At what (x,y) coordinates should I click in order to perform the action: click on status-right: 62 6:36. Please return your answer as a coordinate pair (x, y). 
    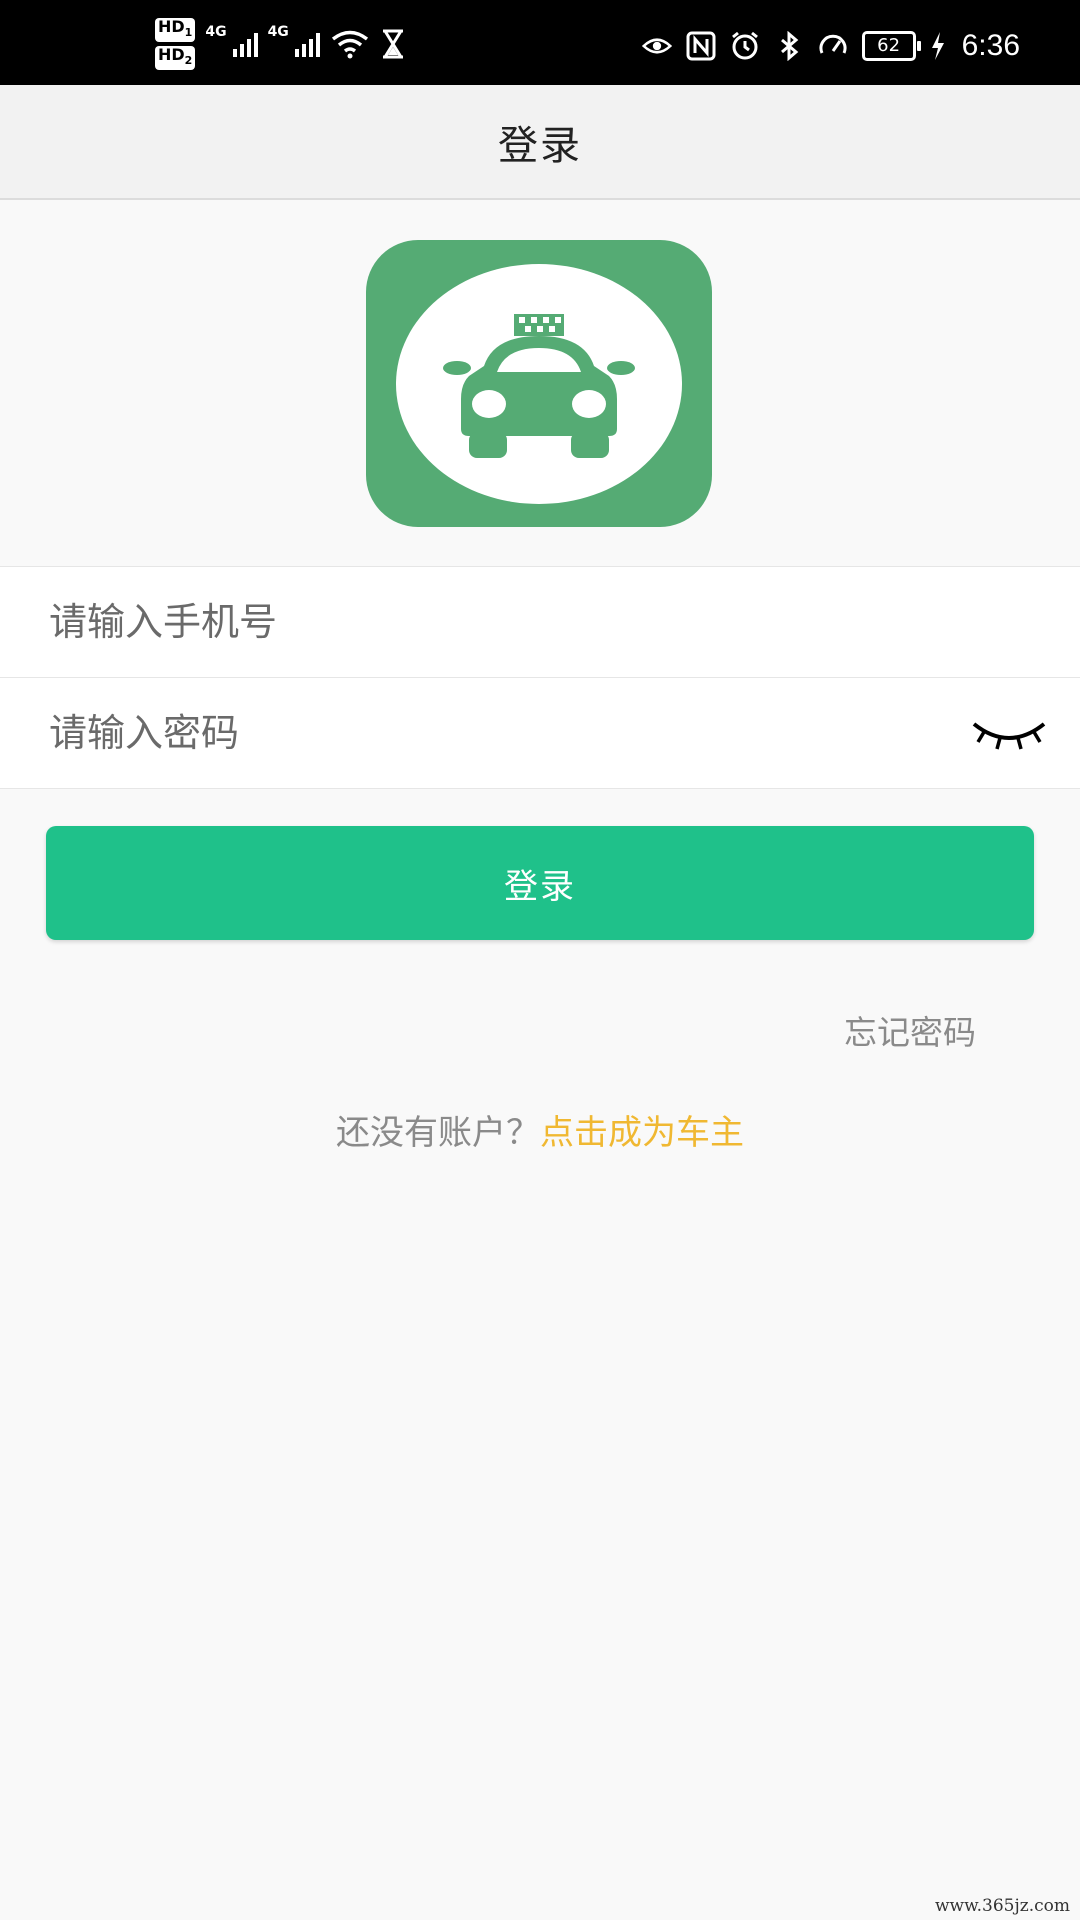
    Looking at the image, I should click on (830, 46).